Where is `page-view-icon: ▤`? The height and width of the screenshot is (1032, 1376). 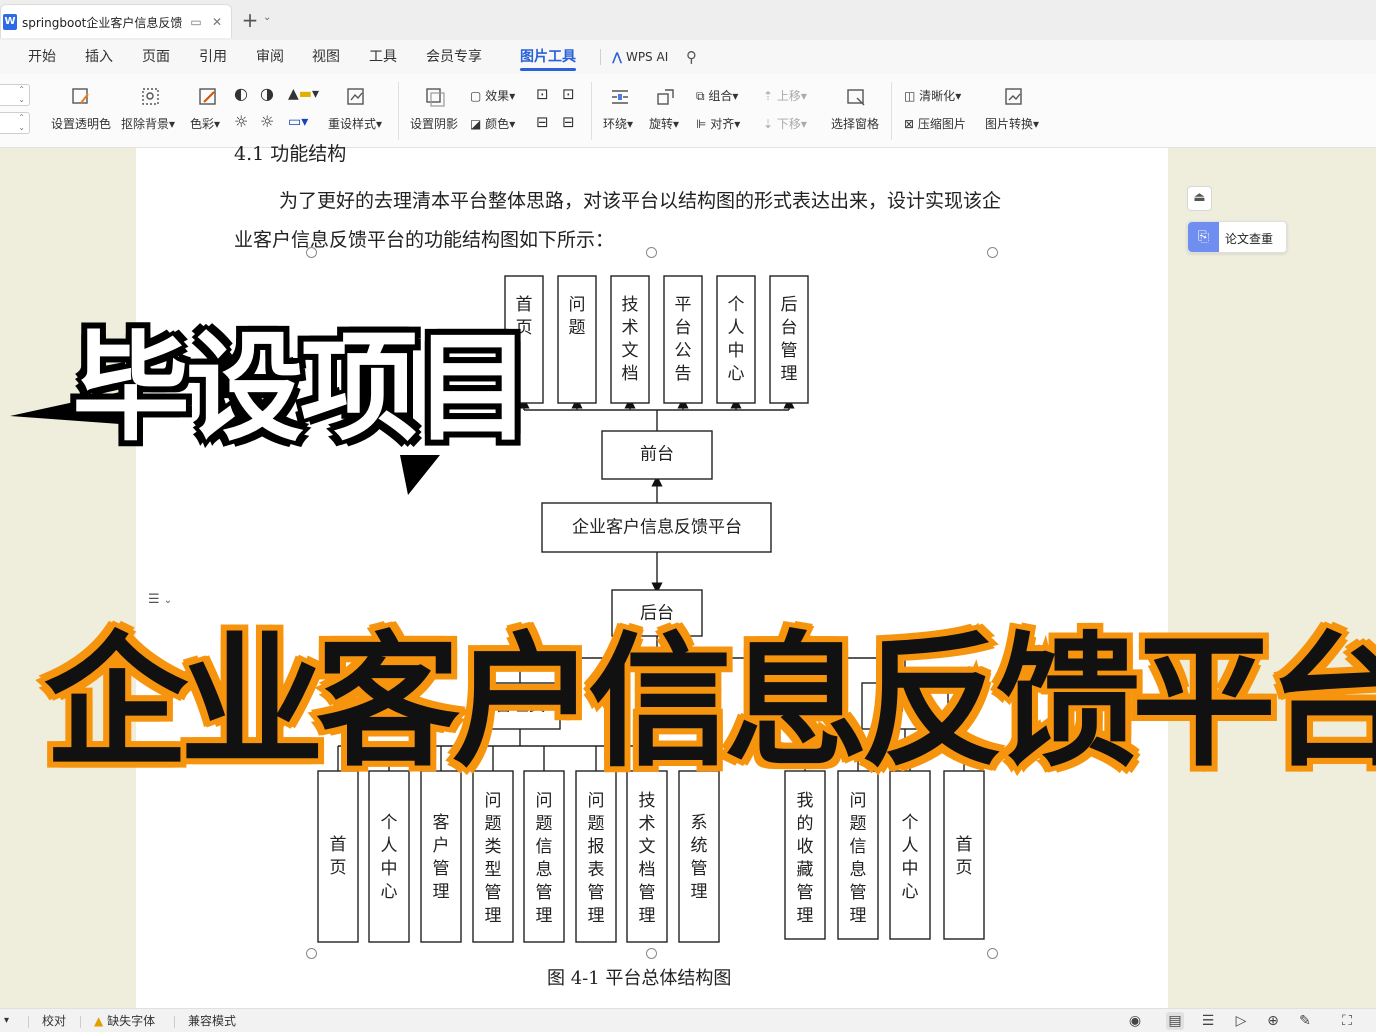
page-view-icon: ▤ is located at coordinates (1175, 1021).